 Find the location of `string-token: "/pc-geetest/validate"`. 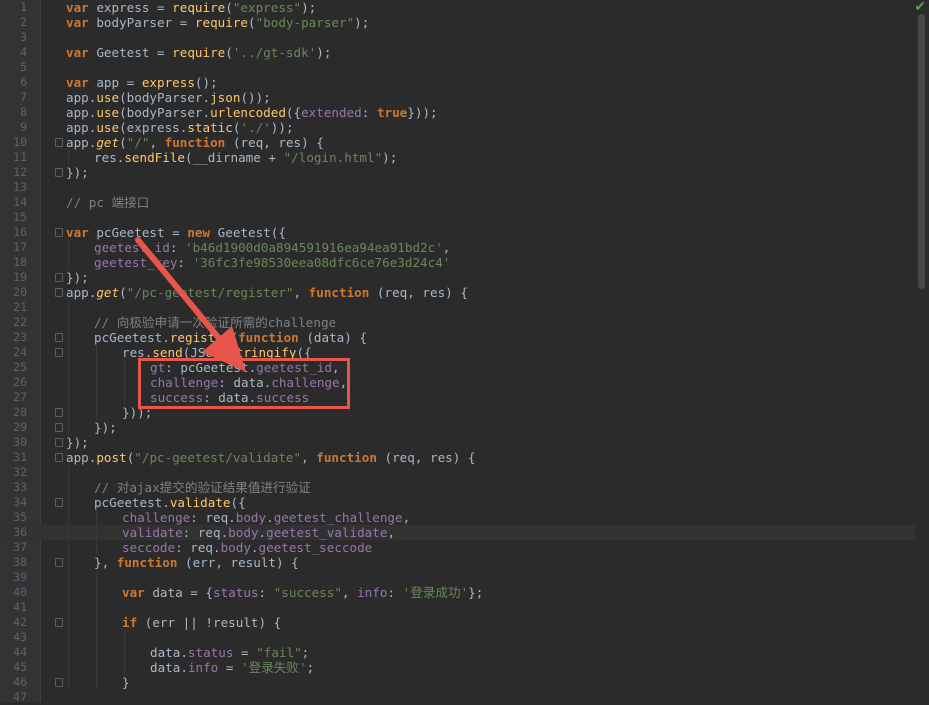

string-token: "/pc-geetest/validate" is located at coordinates (218, 457).